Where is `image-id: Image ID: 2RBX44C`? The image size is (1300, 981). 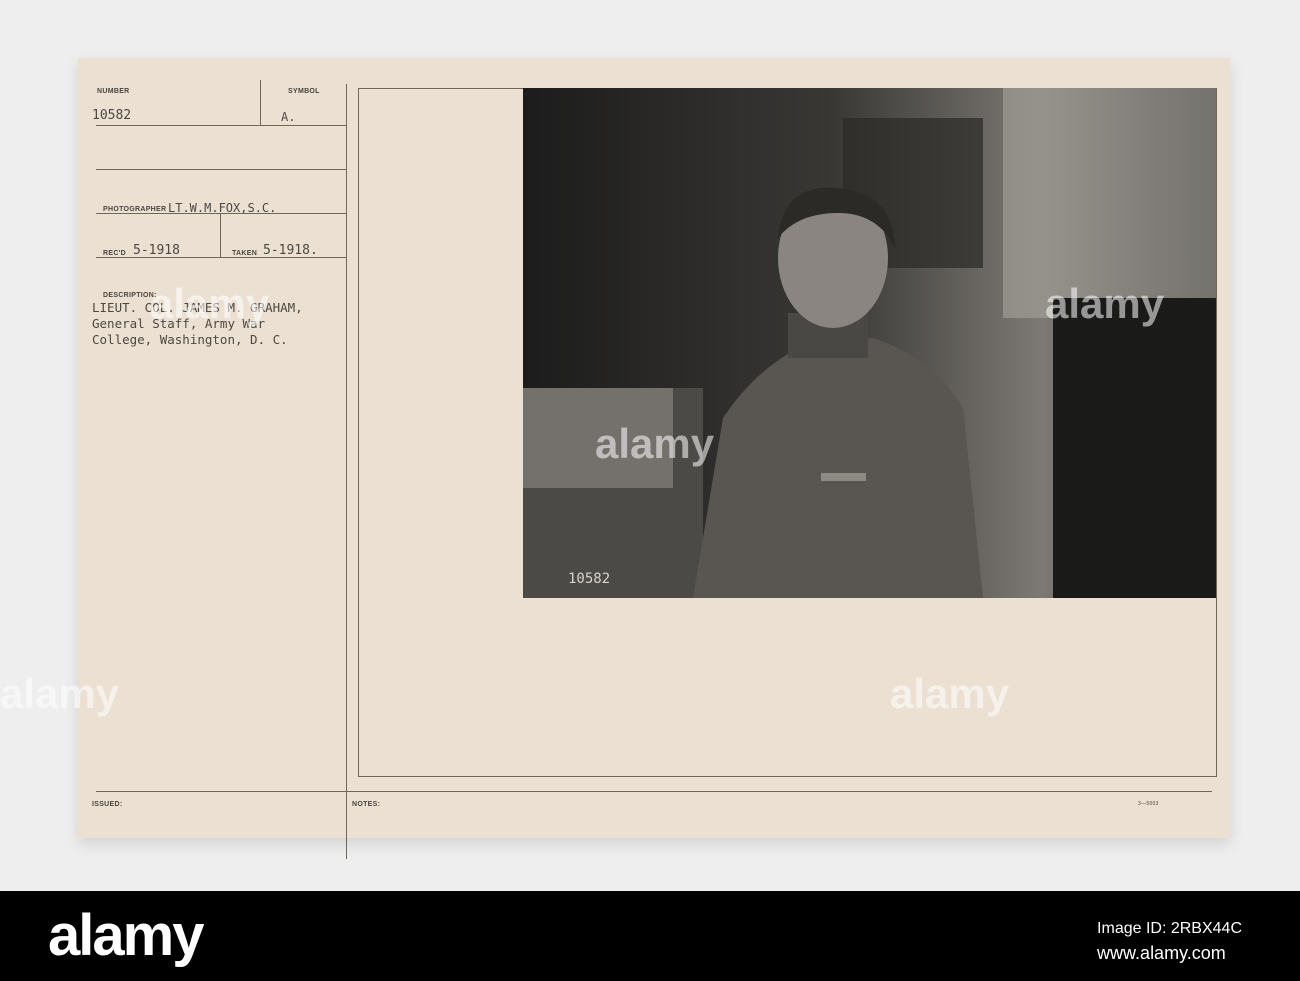
image-id: Image ID: 2RBX44C is located at coordinates (1169, 928).